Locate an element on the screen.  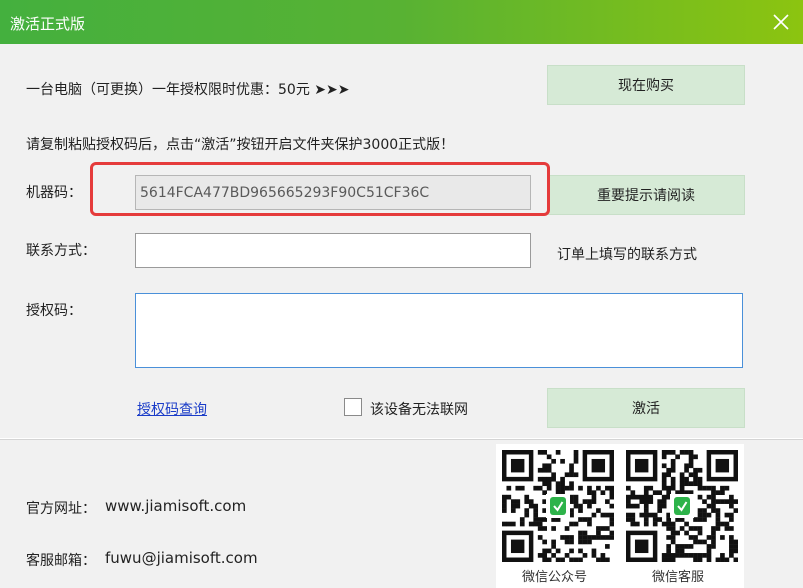
website-label: 官方网址： is located at coordinates (61, 509).